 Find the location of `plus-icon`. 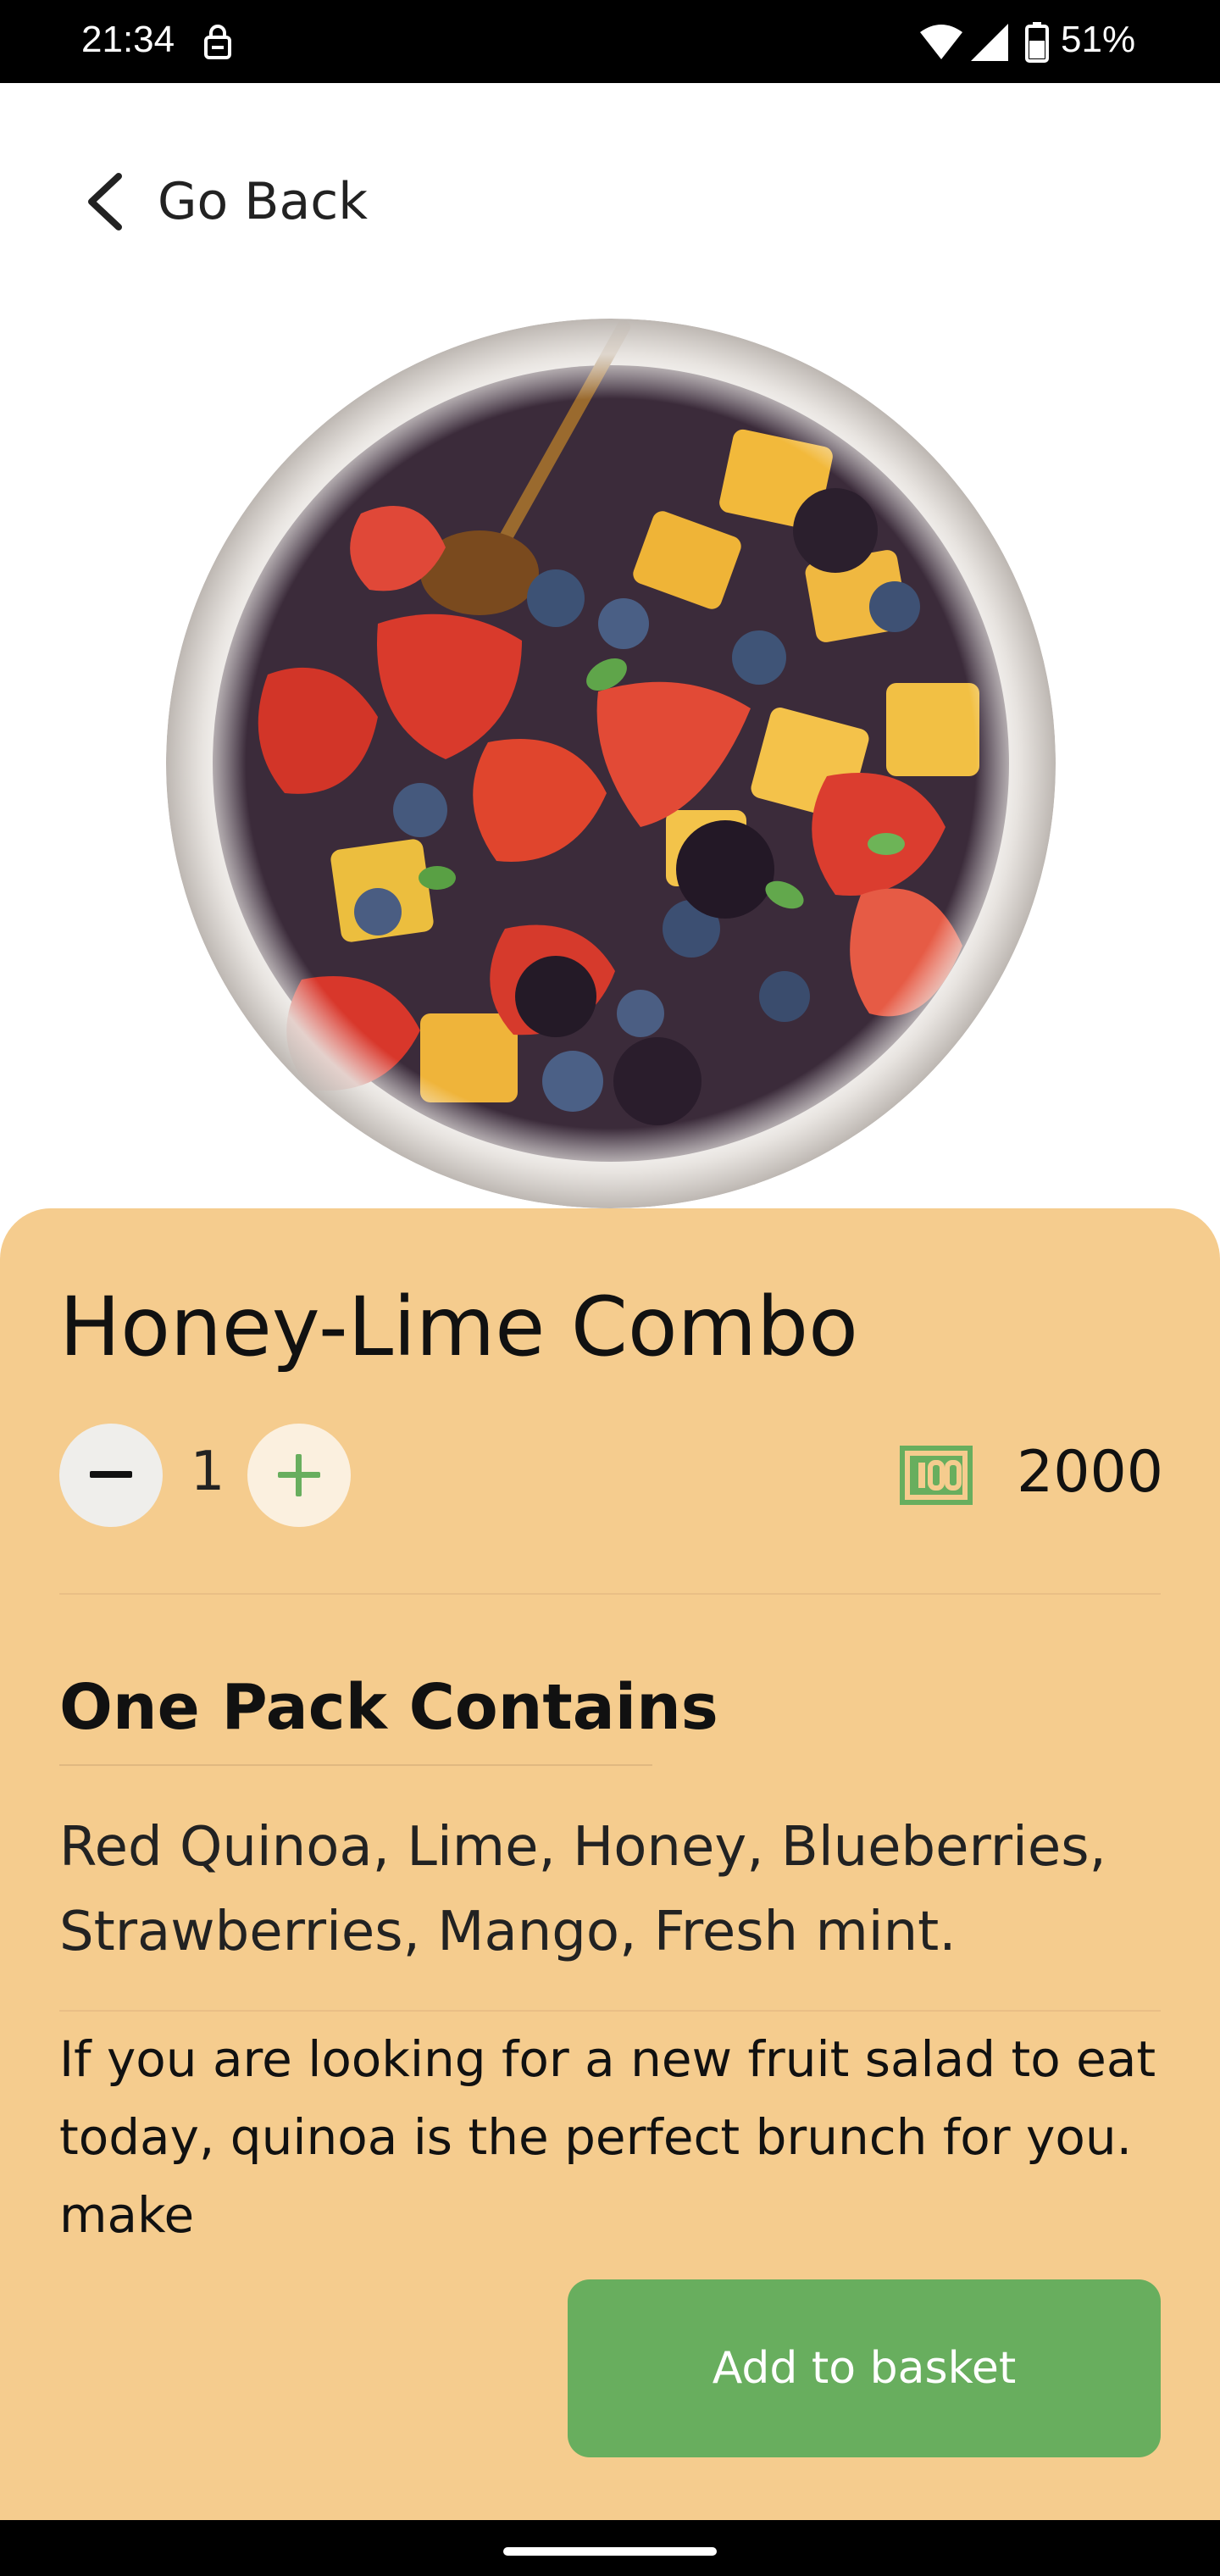

plus-icon is located at coordinates (299, 1475).